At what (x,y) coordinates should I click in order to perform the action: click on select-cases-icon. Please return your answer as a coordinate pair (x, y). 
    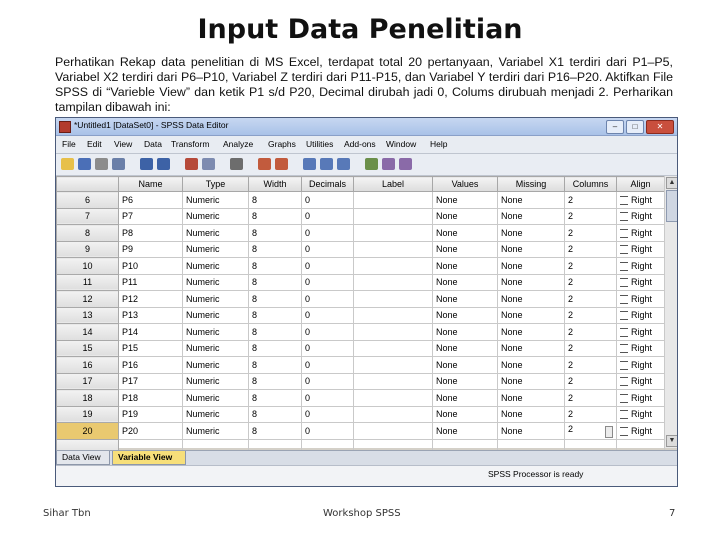
    Looking at the image, I should click on (343, 164).